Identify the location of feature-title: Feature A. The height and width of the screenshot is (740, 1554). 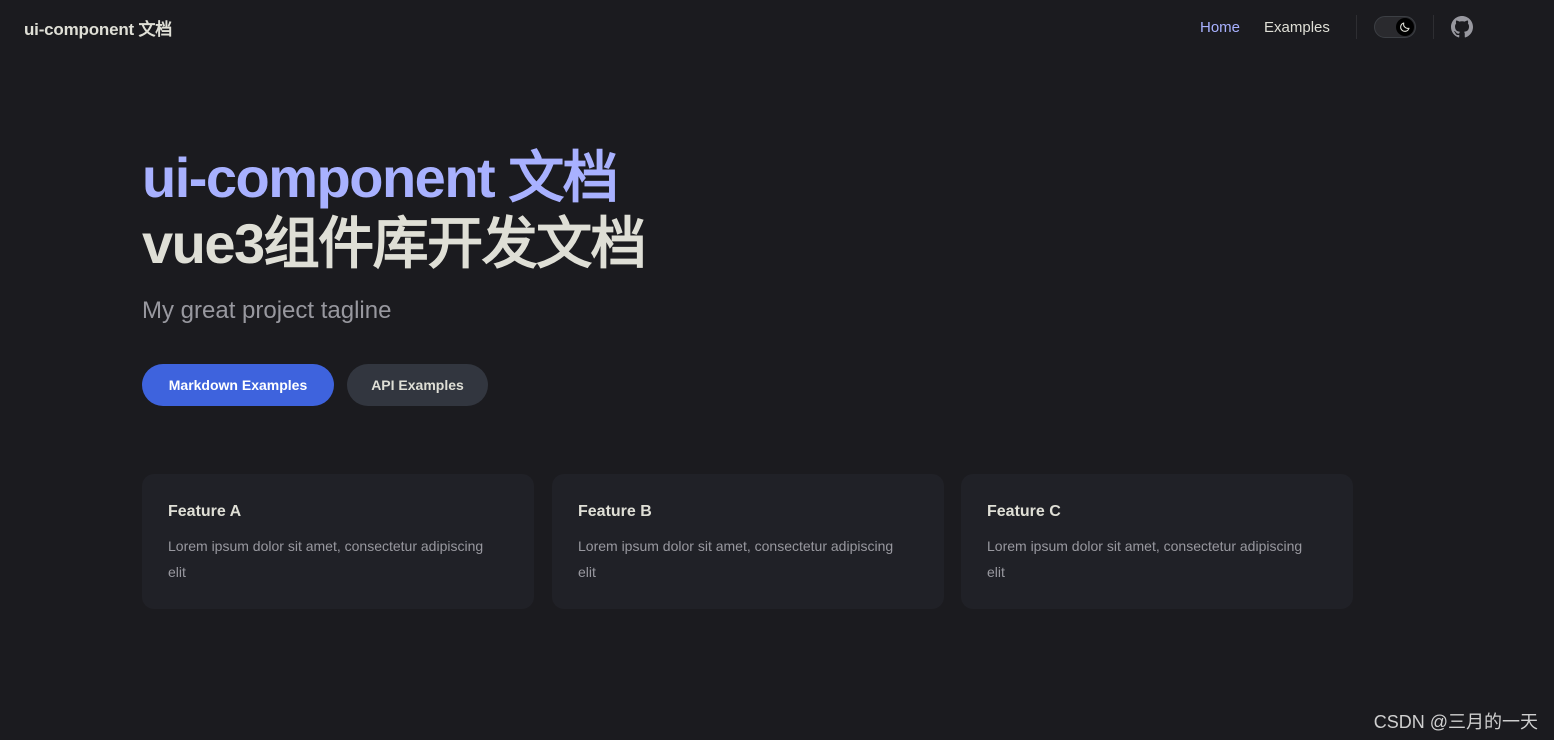
(205, 511).